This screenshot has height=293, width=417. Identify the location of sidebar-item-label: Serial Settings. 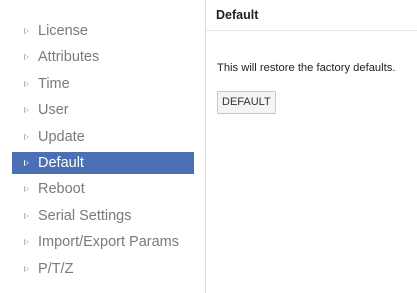
(85, 215).